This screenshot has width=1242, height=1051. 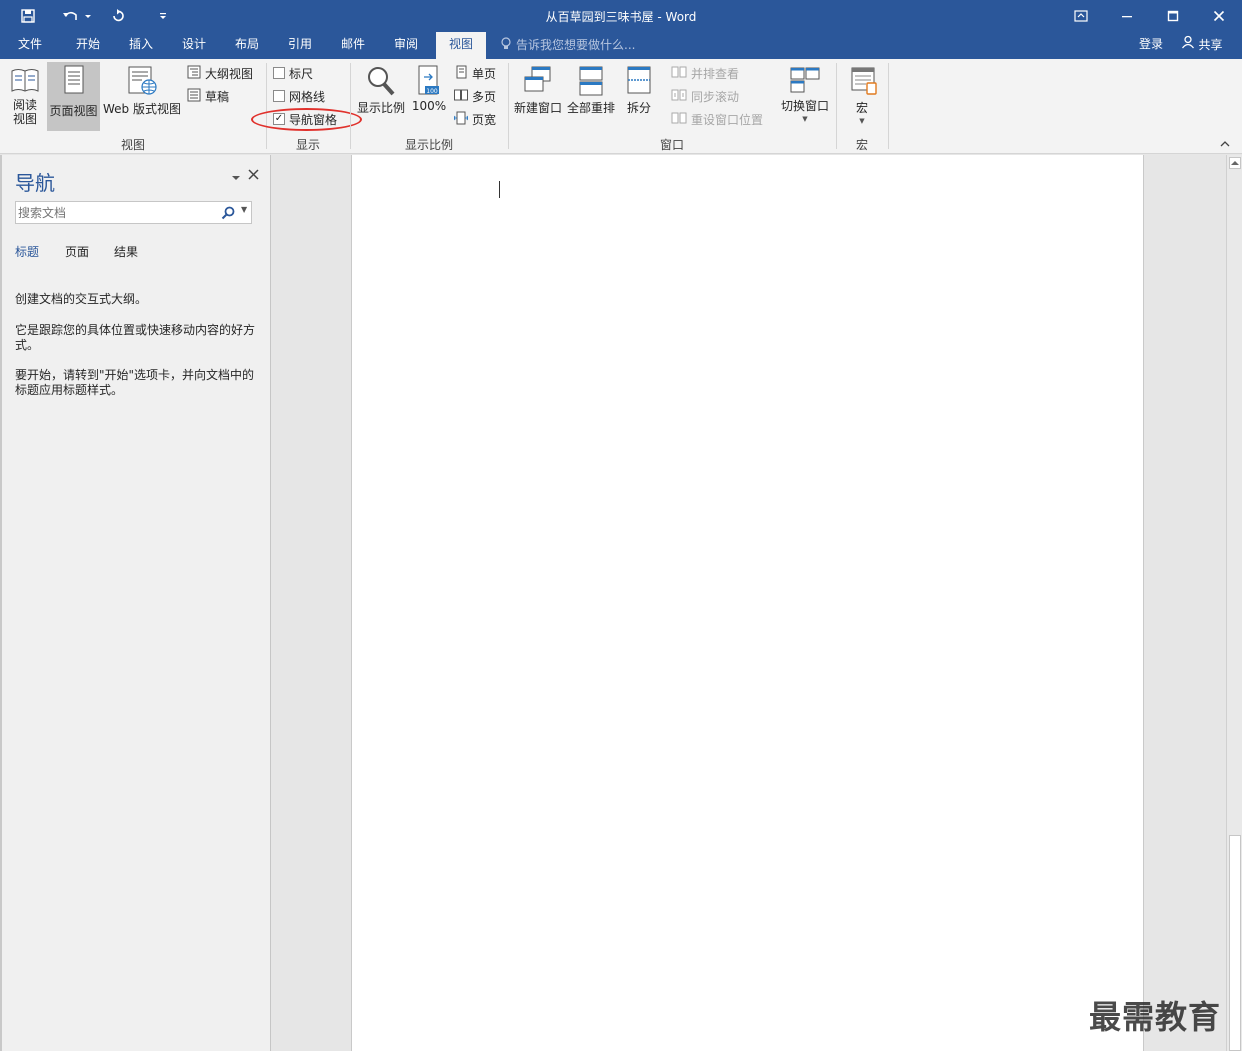 I want to click on vertical-scrollbar, so click(x=1234, y=603).